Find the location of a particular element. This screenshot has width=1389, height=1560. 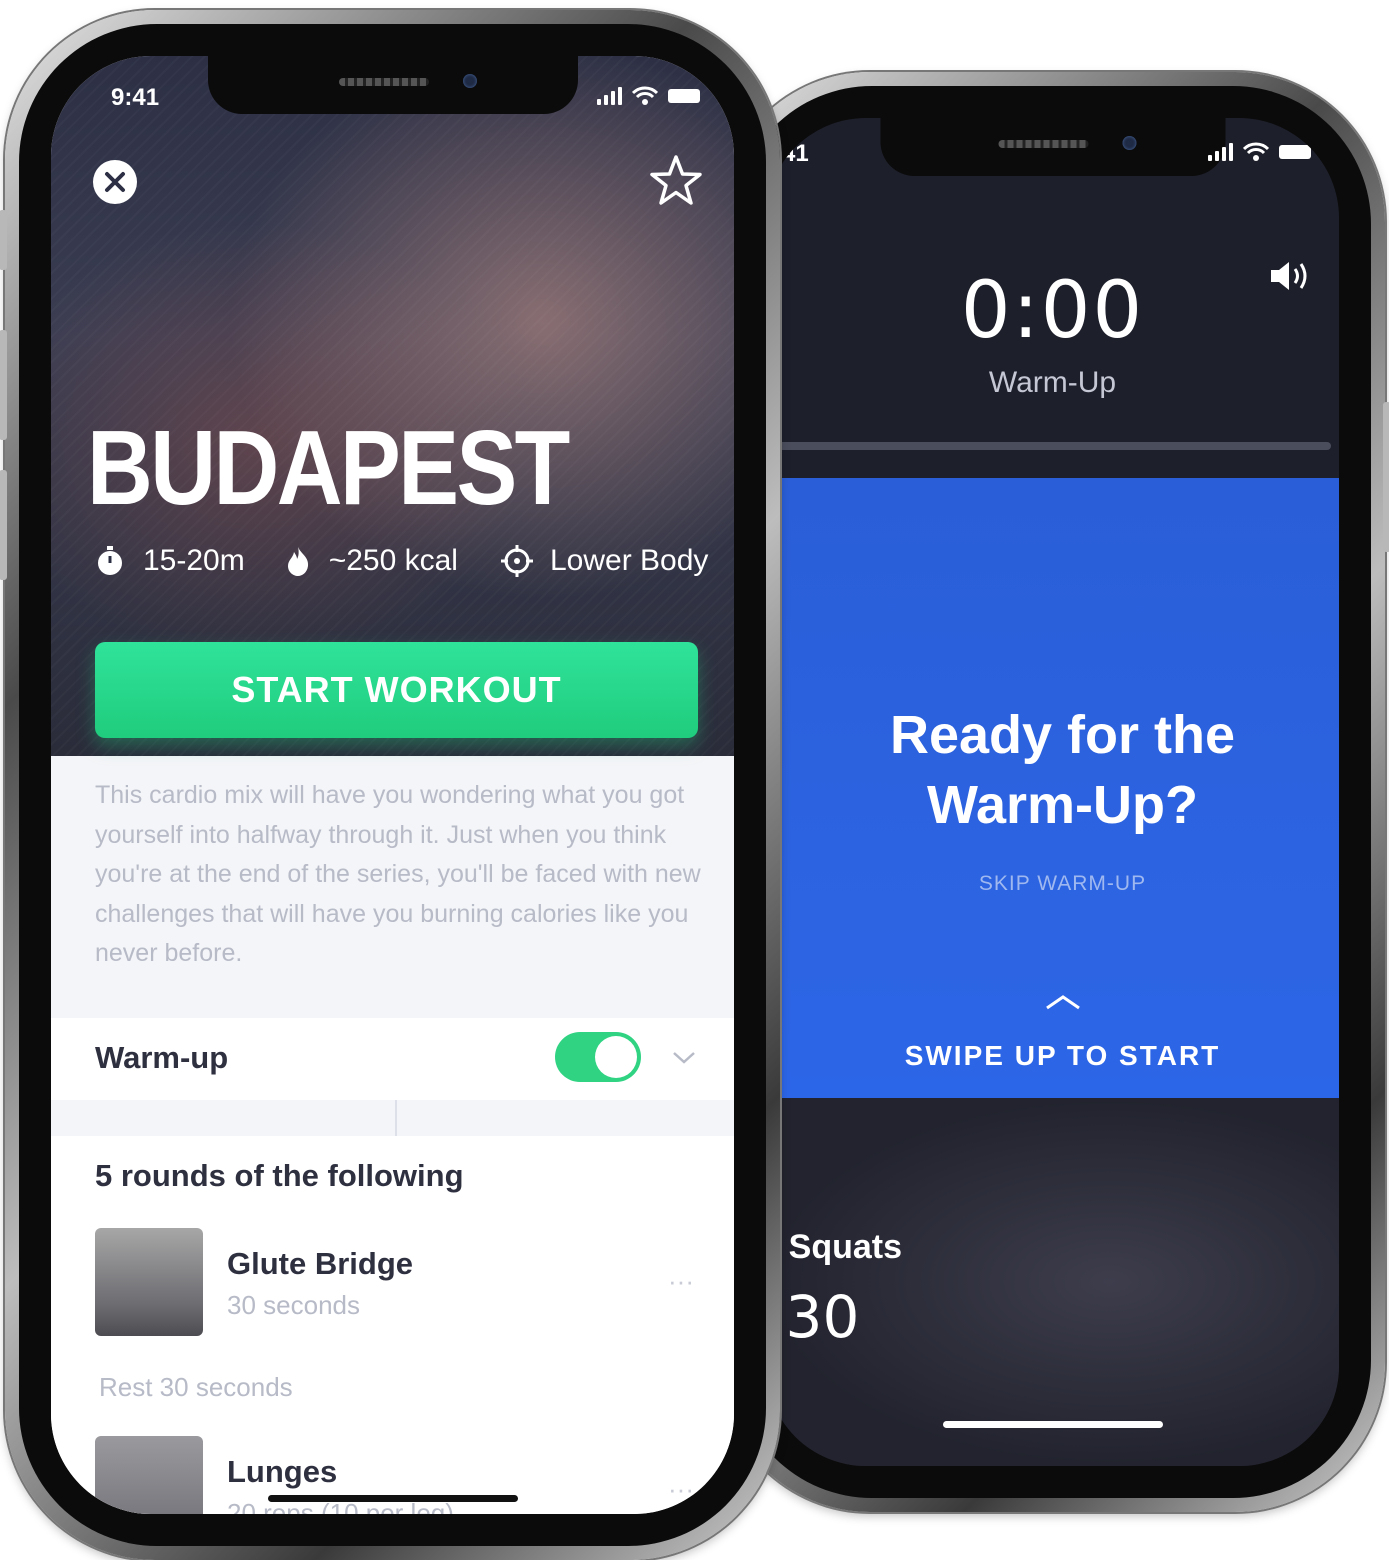

warmup-label: Warm-up is located at coordinates (162, 1057).